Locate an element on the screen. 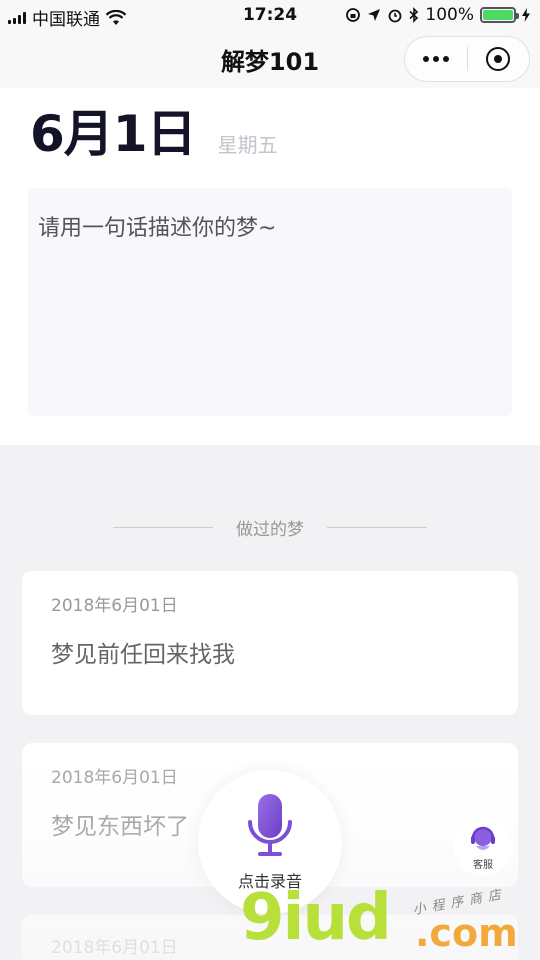 The width and height of the screenshot is (540, 960). rotation-lock-icon is located at coordinates (353, 15).